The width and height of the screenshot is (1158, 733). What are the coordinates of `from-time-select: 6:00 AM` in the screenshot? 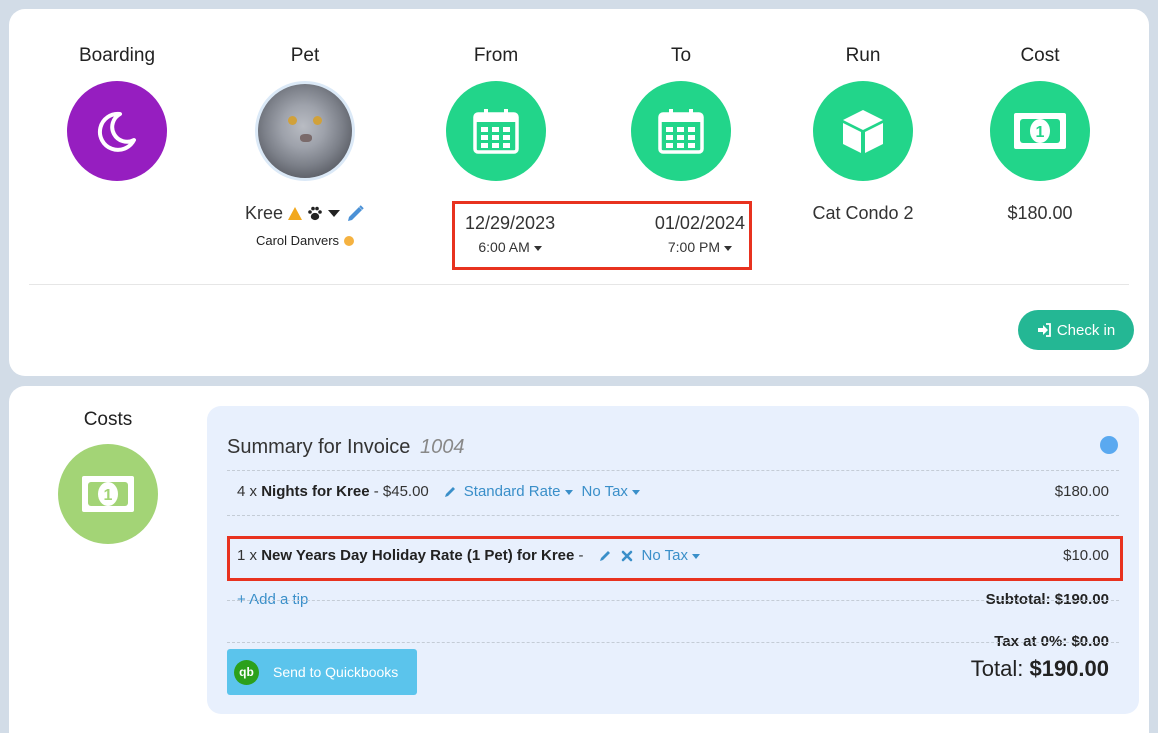 It's located at (510, 247).